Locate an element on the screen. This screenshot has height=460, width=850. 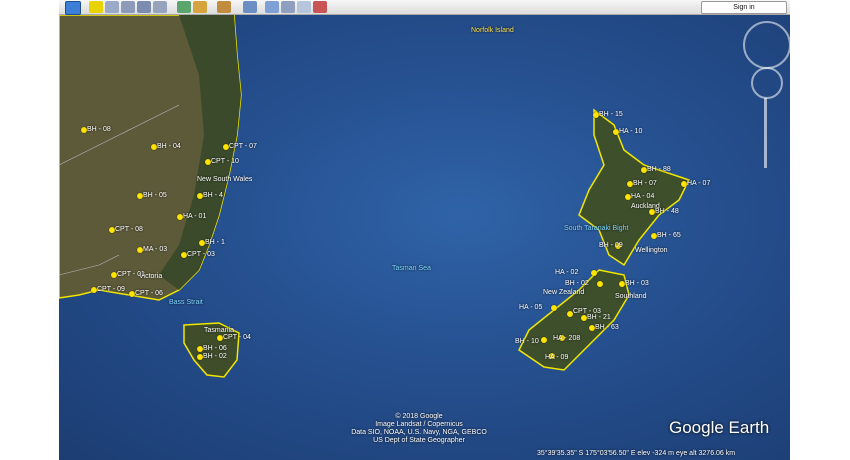
sidebar-icon is located at coordinates (73, 8).